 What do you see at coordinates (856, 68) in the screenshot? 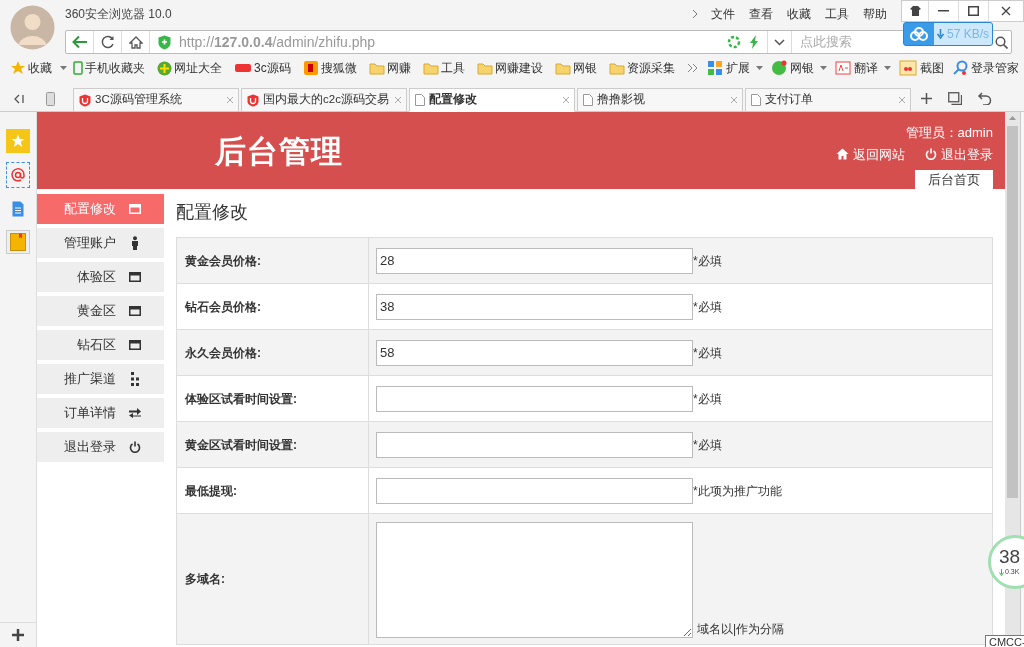
I see `toolbar-button: 翻译` at bounding box center [856, 68].